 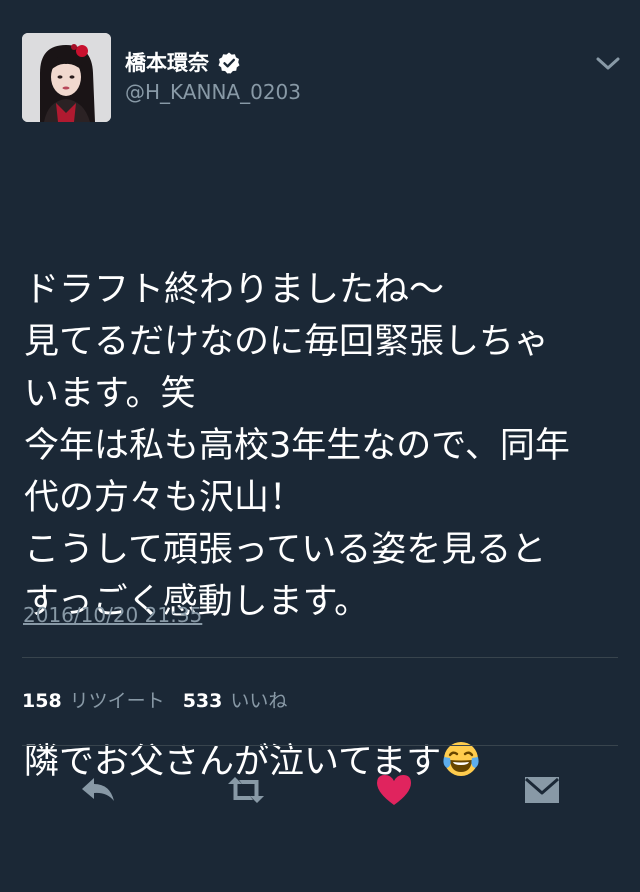 I want to click on envelope-icon, so click(x=542, y=790).